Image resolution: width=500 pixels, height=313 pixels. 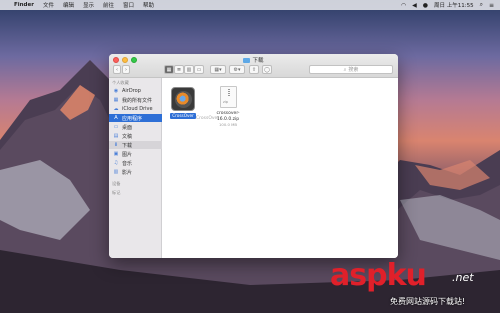 What do you see at coordinates (345, 69) in the screenshot?
I see `search-icon: ⌕` at bounding box center [345, 69].